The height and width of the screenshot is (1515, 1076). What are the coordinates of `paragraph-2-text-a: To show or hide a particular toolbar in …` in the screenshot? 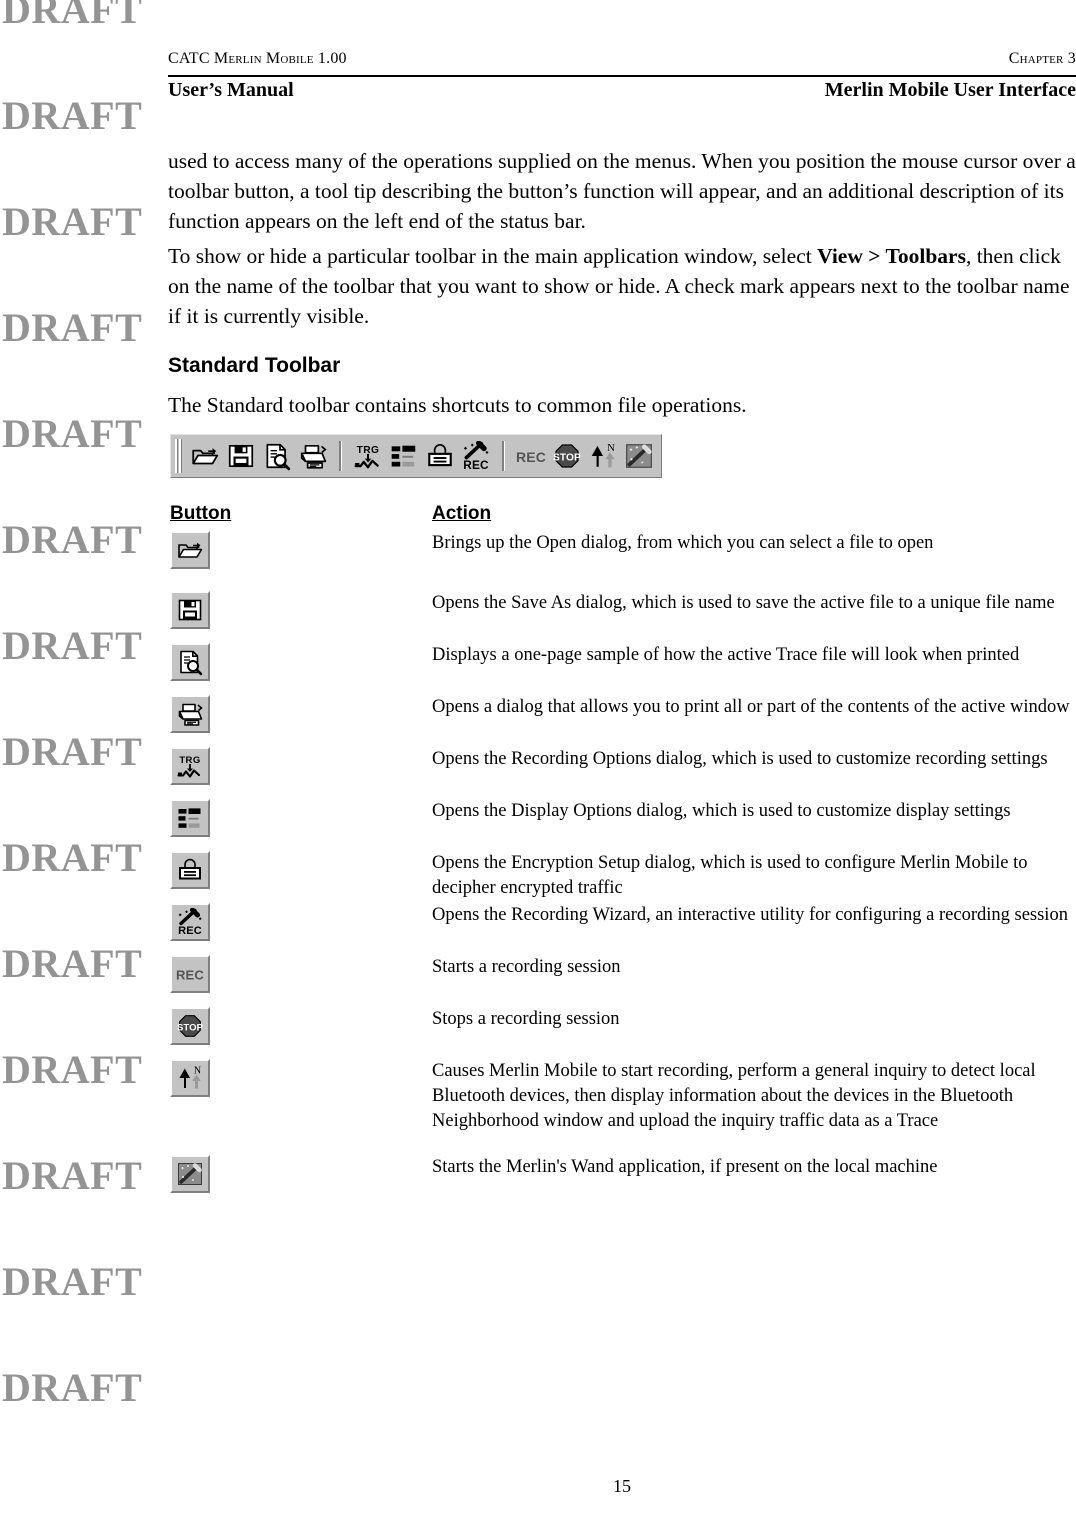 It's located at (493, 256).